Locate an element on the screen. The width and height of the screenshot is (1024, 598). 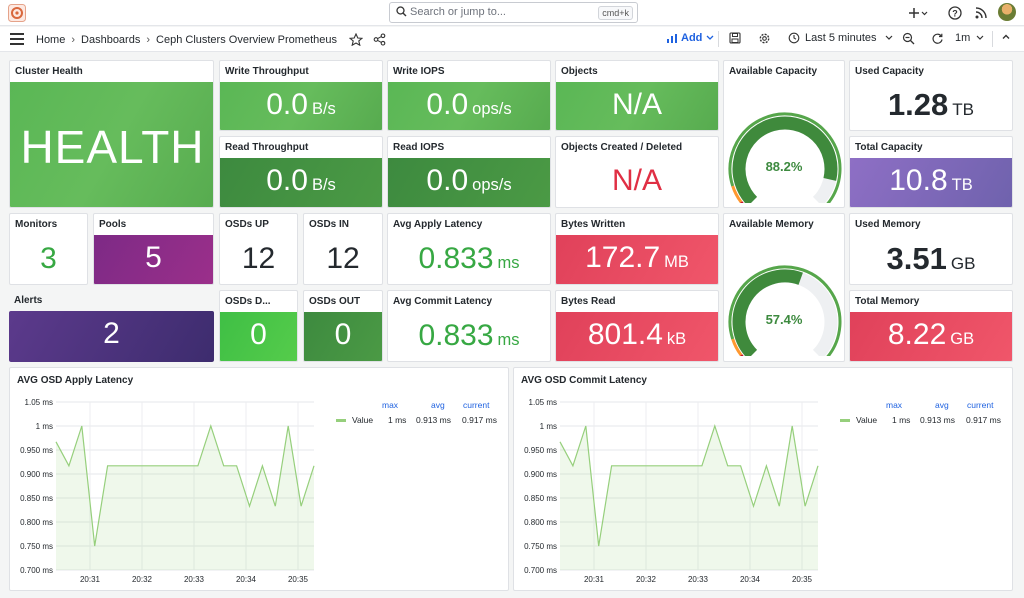
panel-osds-out: OSDs OUT 0 is located at coordinates (343, 326).